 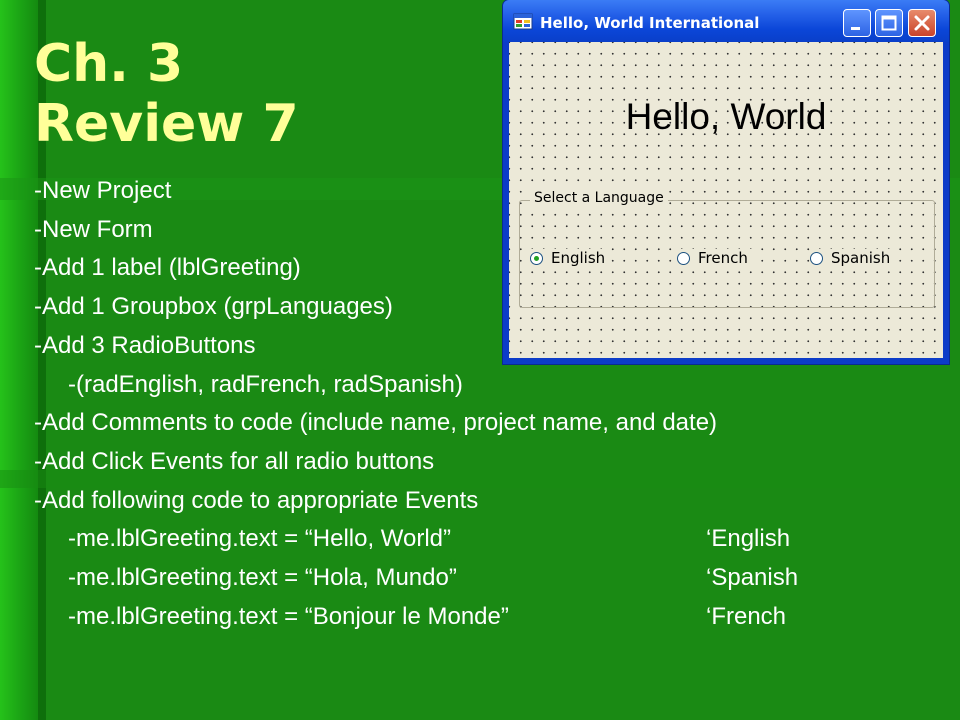 I want to click on radio-label: French, so click(x=723, y=258).